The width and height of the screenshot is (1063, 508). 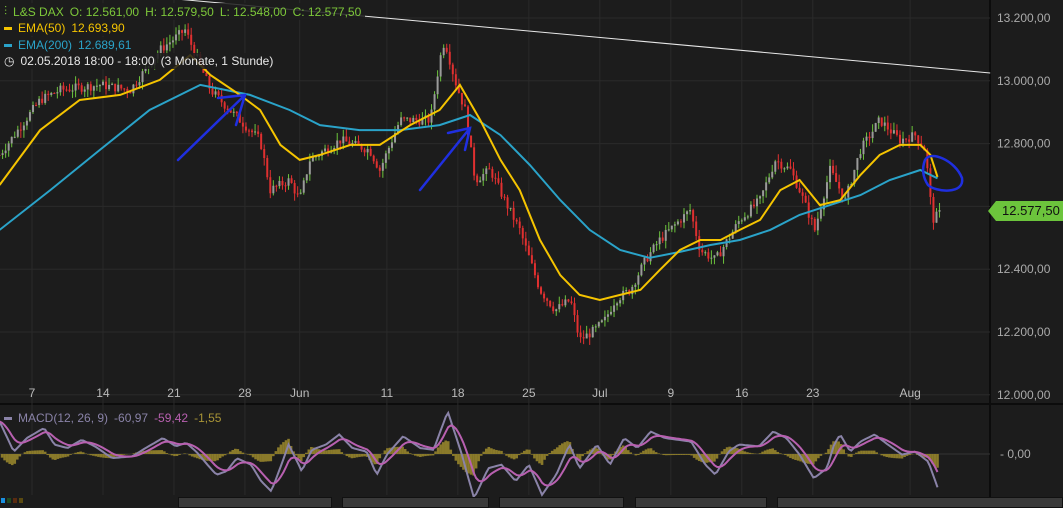 What do you see at coordinates (112, 418) in the screenshot?
I see `macd-legend: MACD(12, 26, 9) -60,97 -59,42 -1,55` at bounding box center [112, 418].